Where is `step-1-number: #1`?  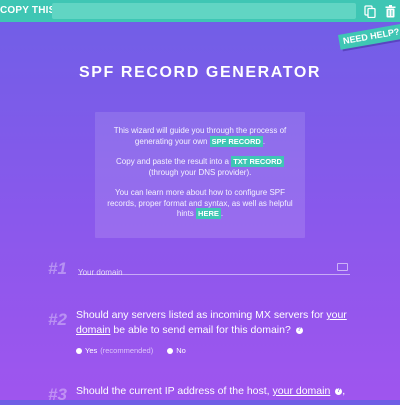
step-1-number: #1 is located at coordinates (57, 268).